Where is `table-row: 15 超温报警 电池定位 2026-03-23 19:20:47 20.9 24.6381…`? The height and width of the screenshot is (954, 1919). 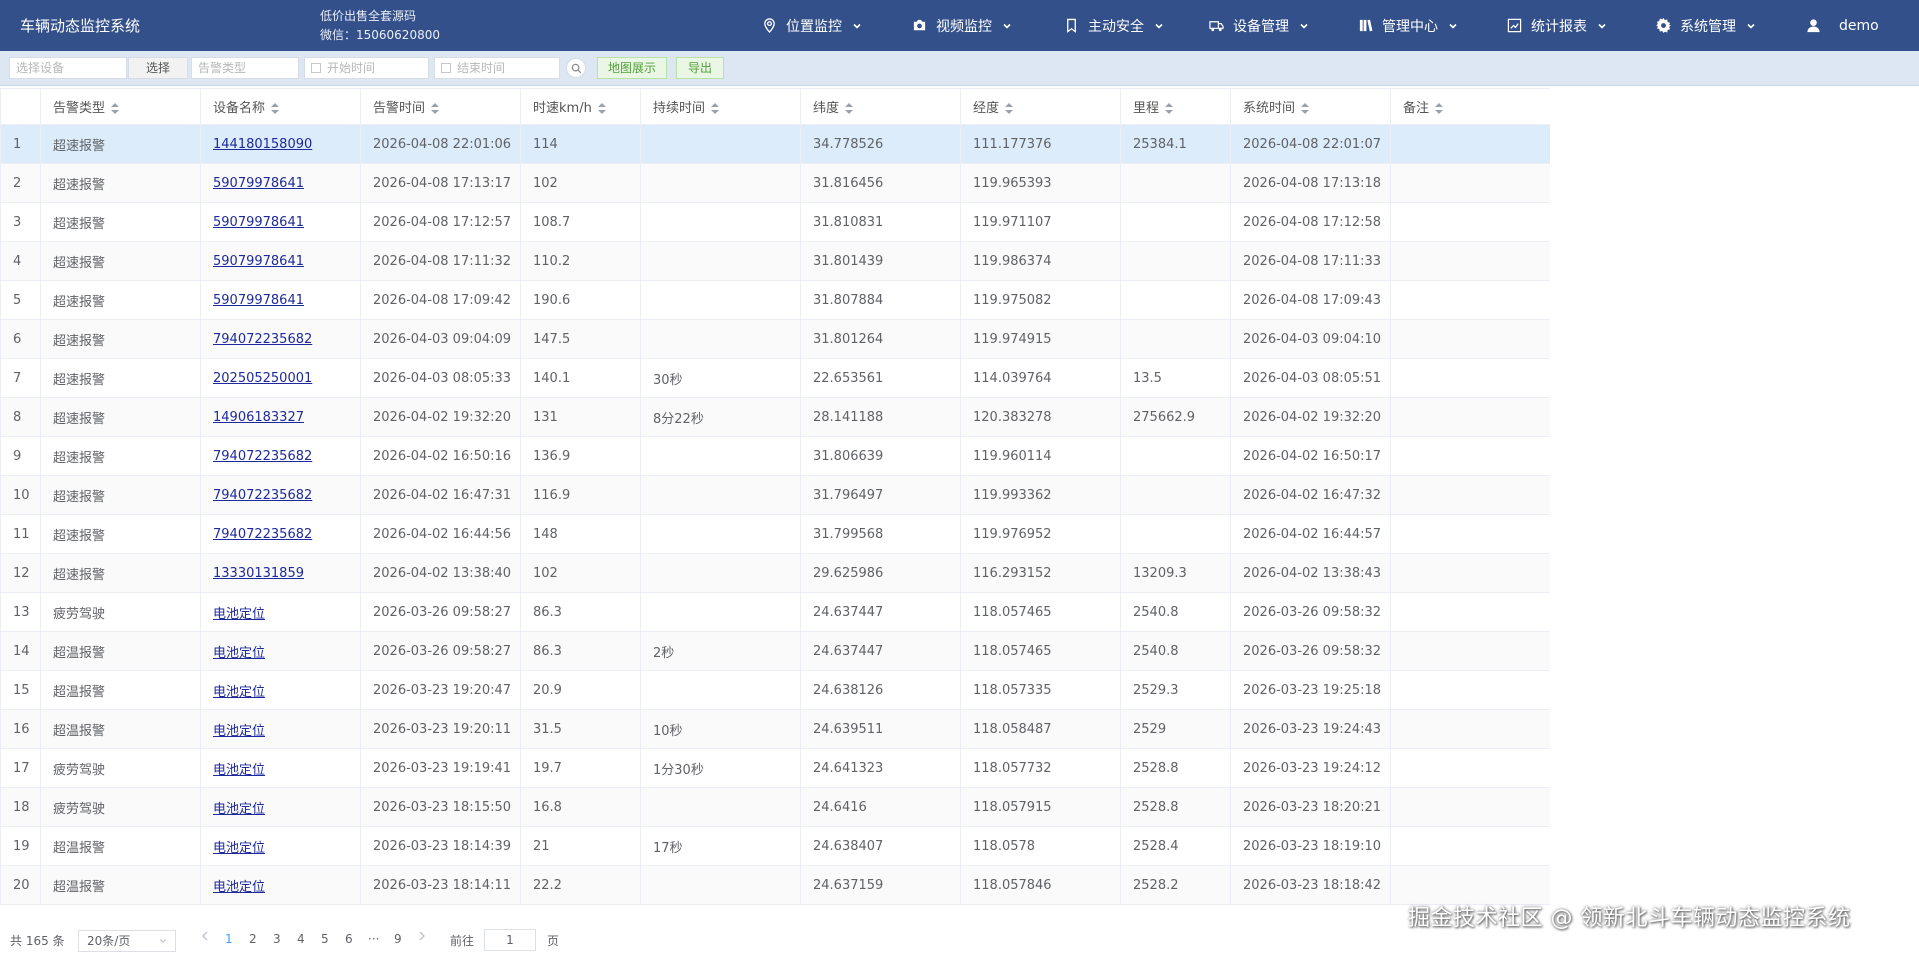 table-row: 15 超温报警 电池定位 2026-03-23 19:20:47 20.9 24.6381… is located at coordinates (775, 690).